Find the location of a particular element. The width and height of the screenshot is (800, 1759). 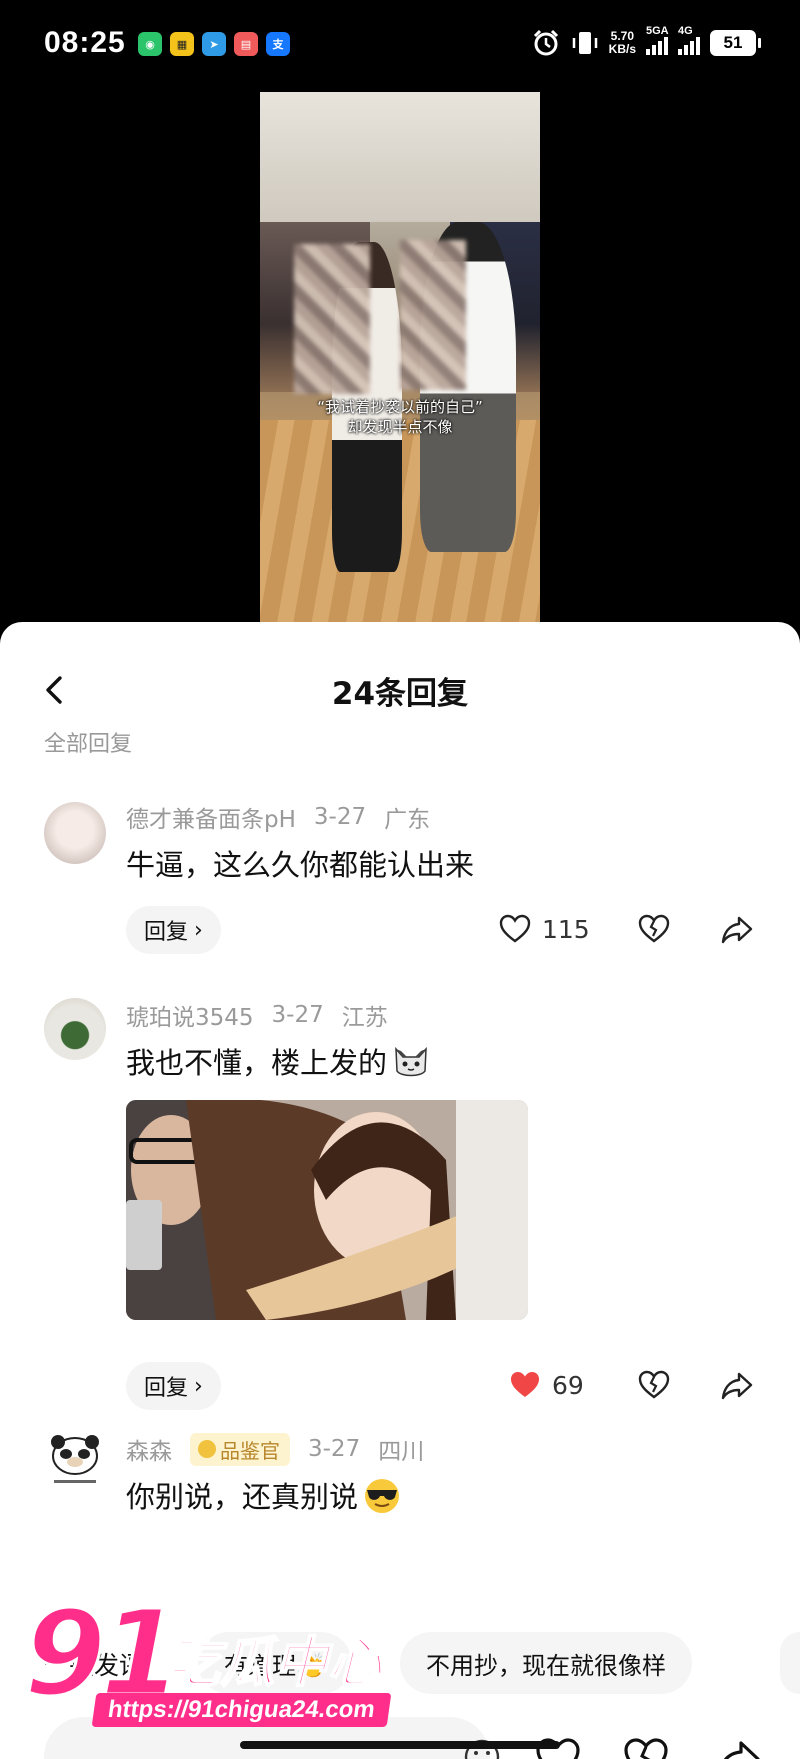

app-notification-icon: ◉ is located at coordinates (150, 44).